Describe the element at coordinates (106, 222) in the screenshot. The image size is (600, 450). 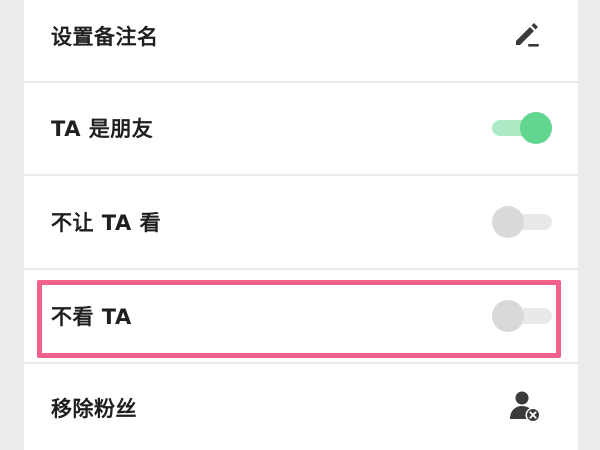
I see `hide-my-posts-label: 不让 TA 看` at that location.